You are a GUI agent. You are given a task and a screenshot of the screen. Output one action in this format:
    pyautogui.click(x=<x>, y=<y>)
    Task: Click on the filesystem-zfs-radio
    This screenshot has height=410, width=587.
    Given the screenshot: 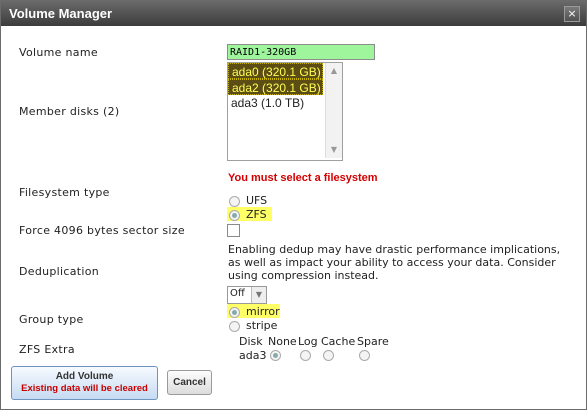 What is the action you would take?
    pyautogui.click(x=234, y=215)
    